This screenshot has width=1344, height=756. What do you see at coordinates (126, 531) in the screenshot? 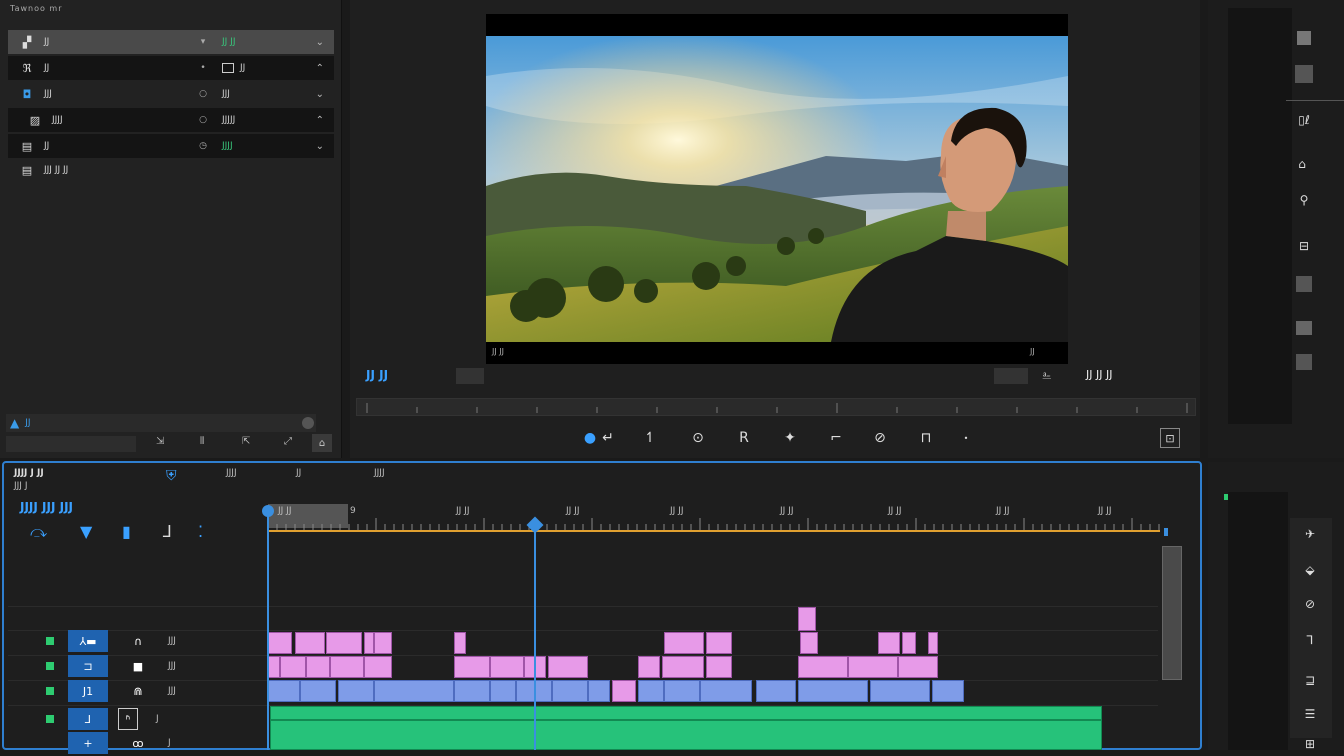
I see `linked-icon: ▮` at bounding box center [126, 531].